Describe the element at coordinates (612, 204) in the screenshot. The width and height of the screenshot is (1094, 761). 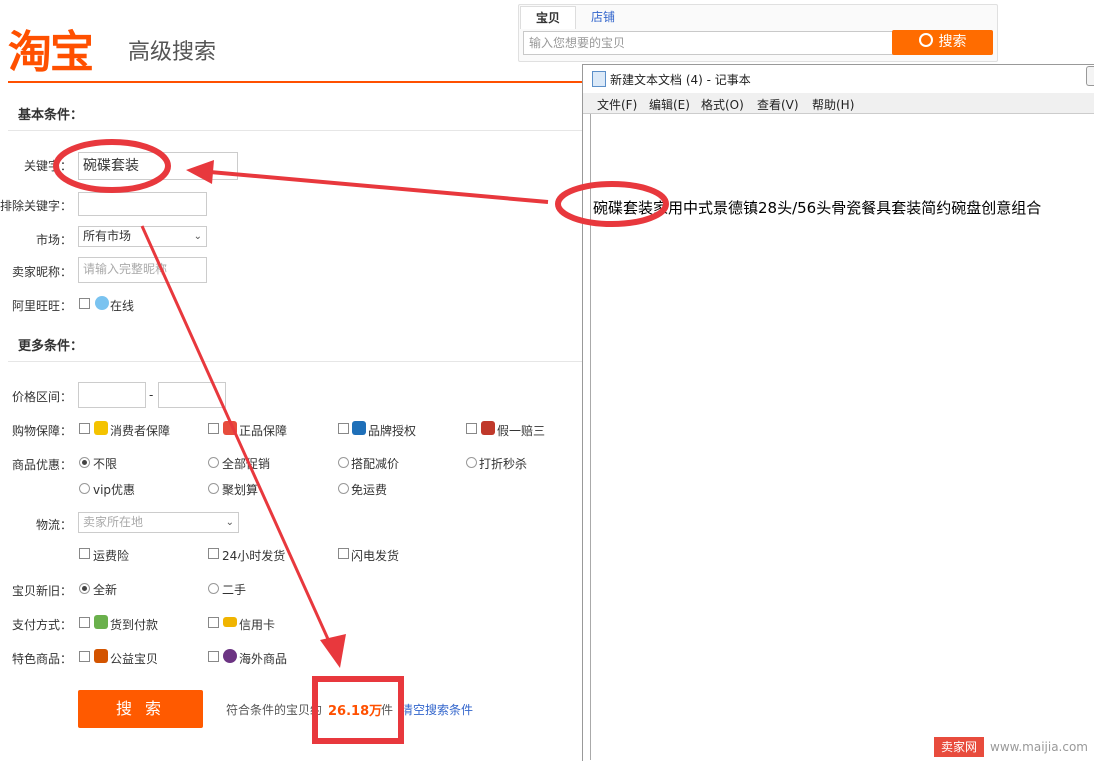
I see `notepad-highlight-ellipse` at that location.